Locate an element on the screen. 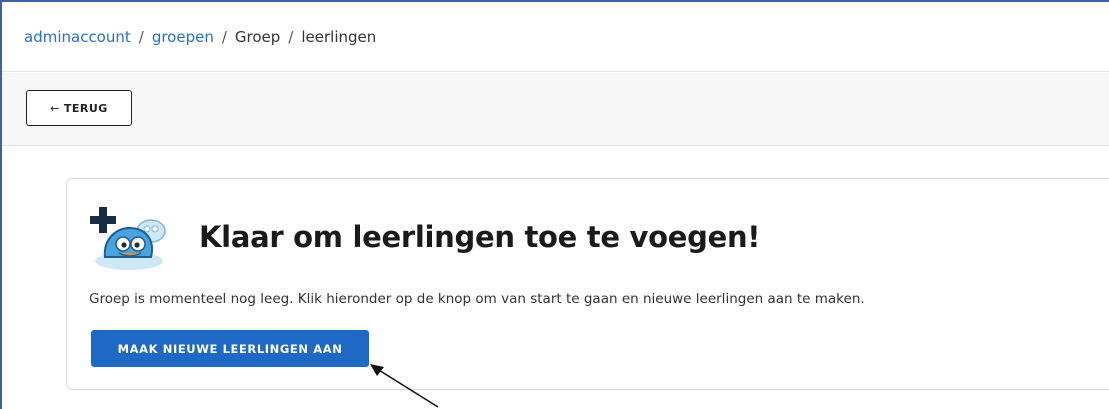 The height and width of the screenshot is (409, 1109). back-button: ← TERUG is located at coordinates (79, 108).